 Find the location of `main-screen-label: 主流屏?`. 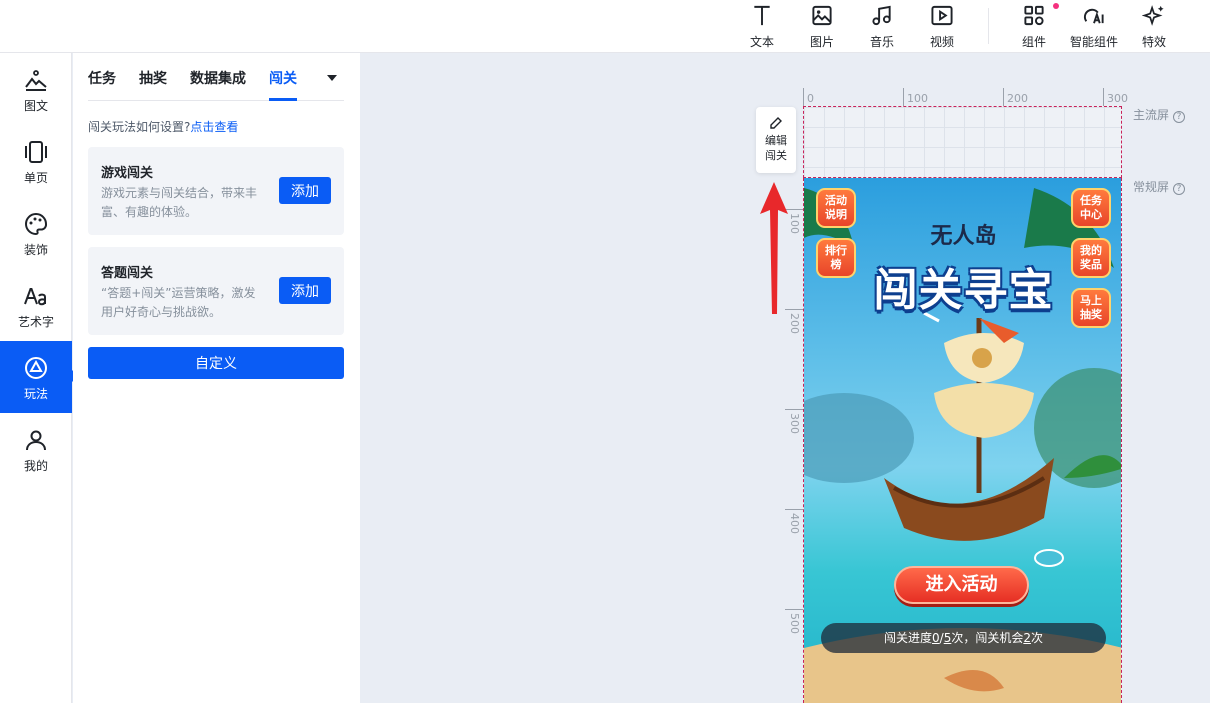

main-screen-label: 主流屏? is located at coordinates (1159, 114).